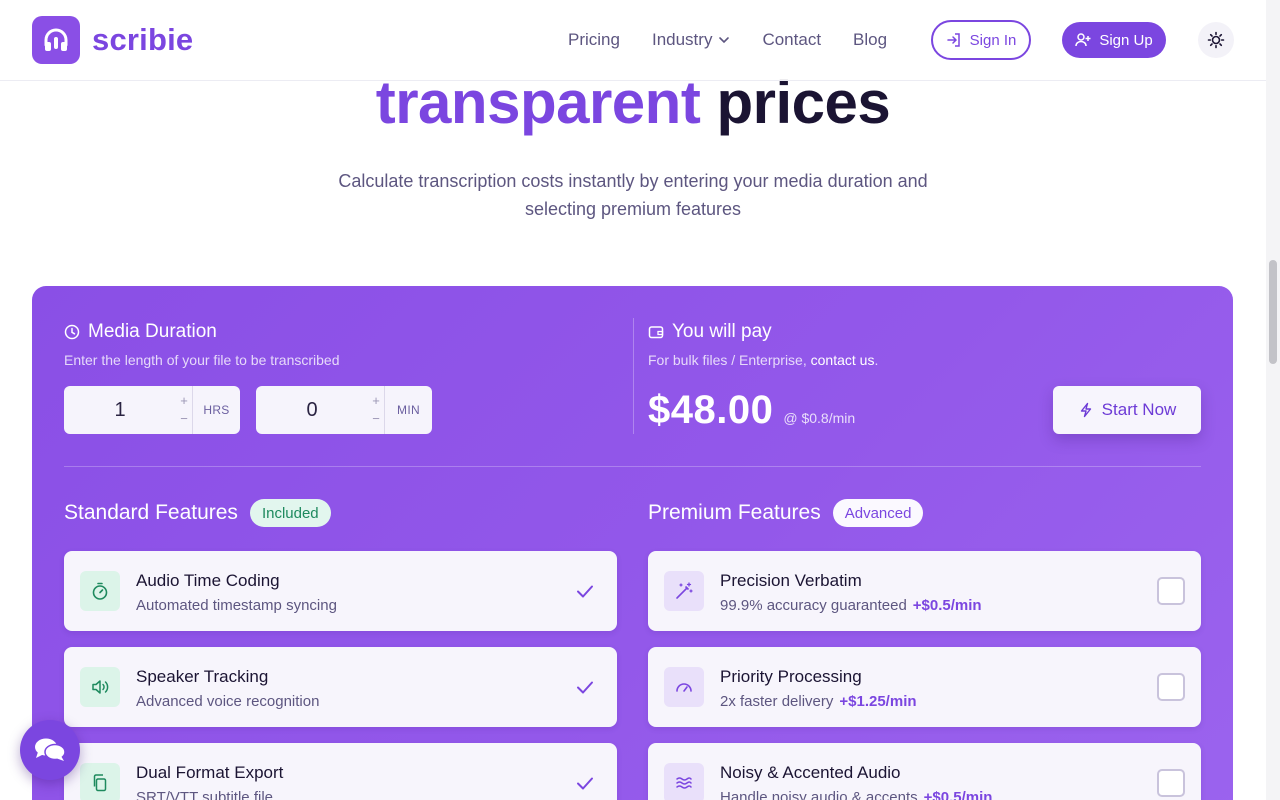 The width and height of the screenshot is (1280, 800). Describe the element at coordinates (743, 40) in the screenshot. I see `main-nav: Pricing Industry Contact Blog` at that location.